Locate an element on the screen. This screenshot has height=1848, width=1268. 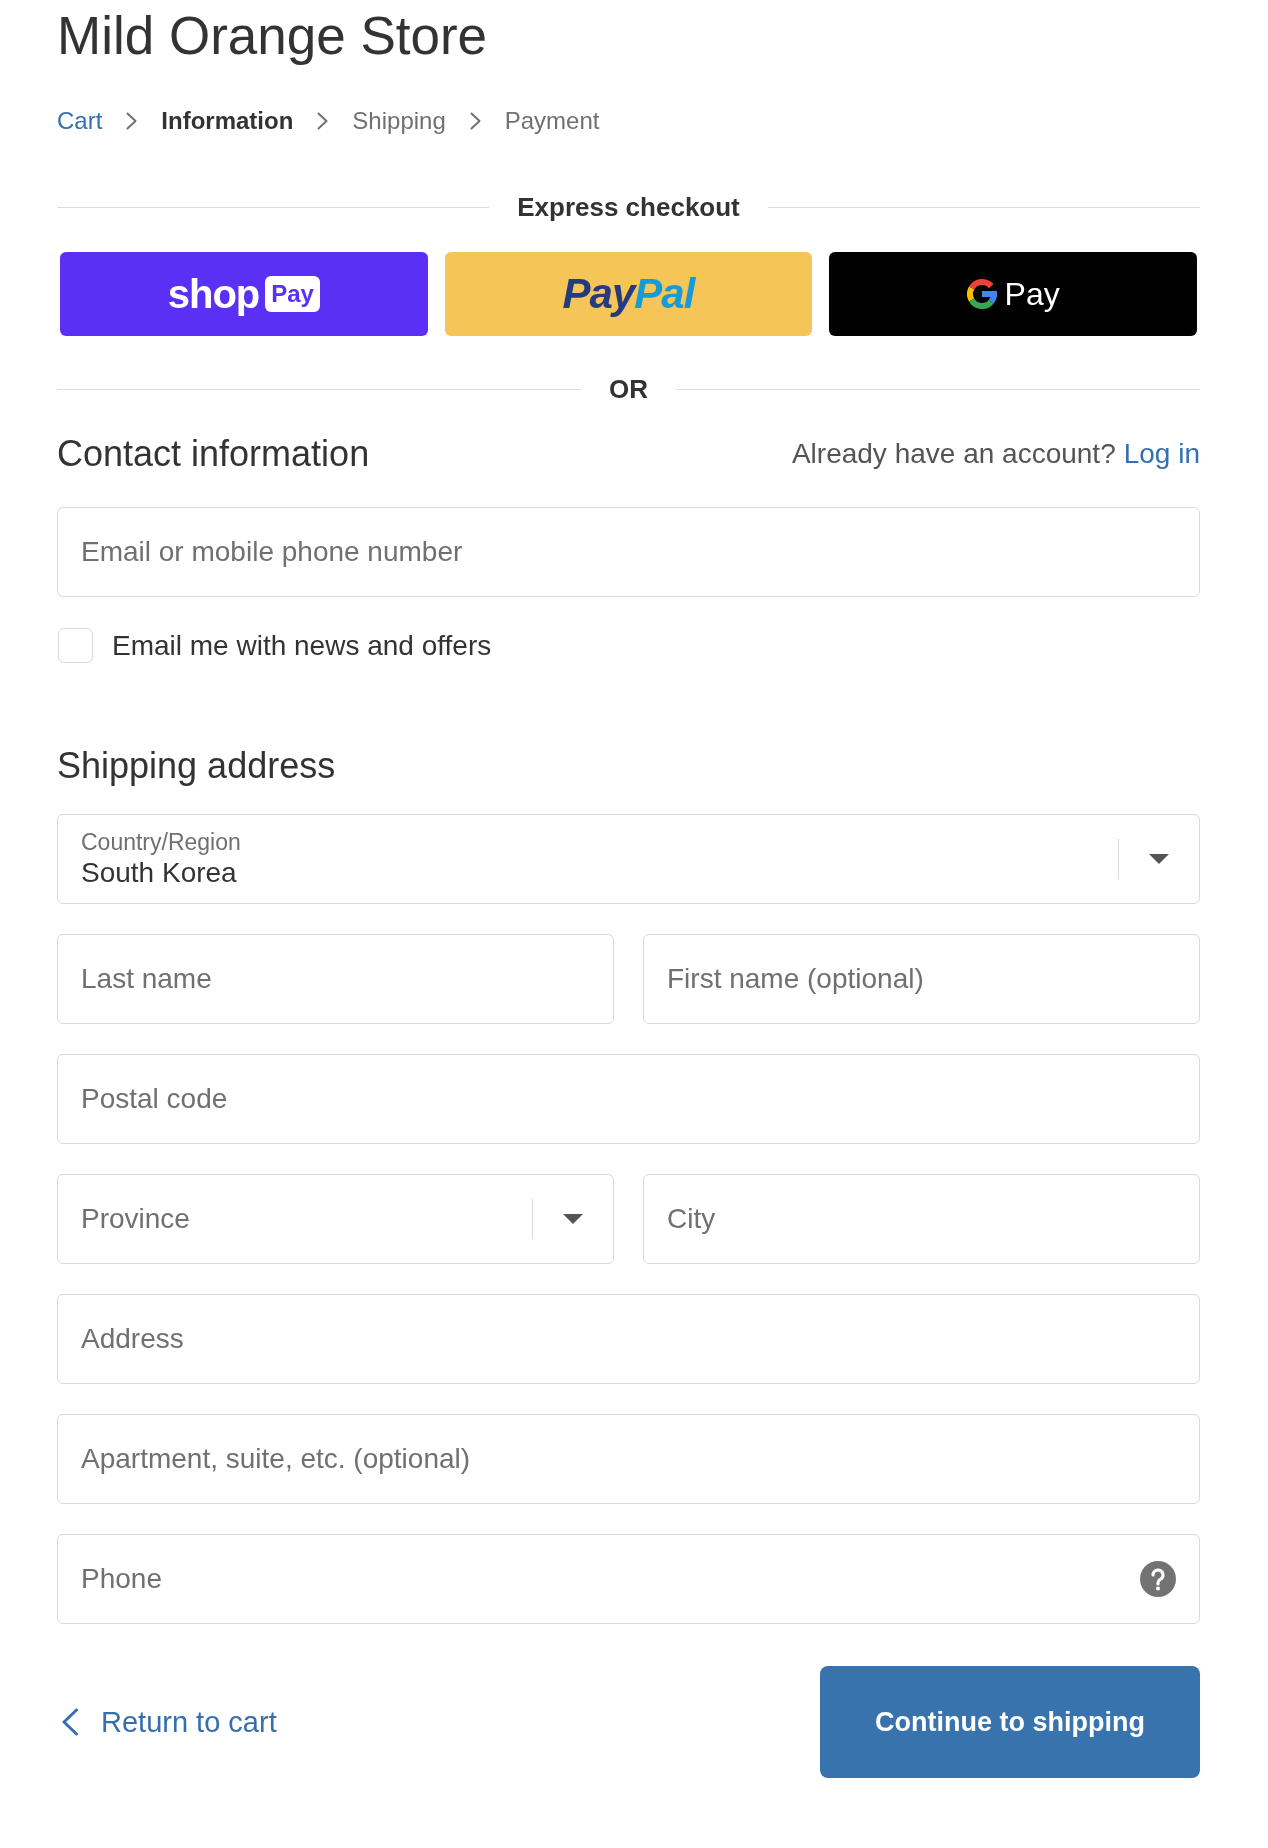
text-field: City is located at coordinates (921, 1219).